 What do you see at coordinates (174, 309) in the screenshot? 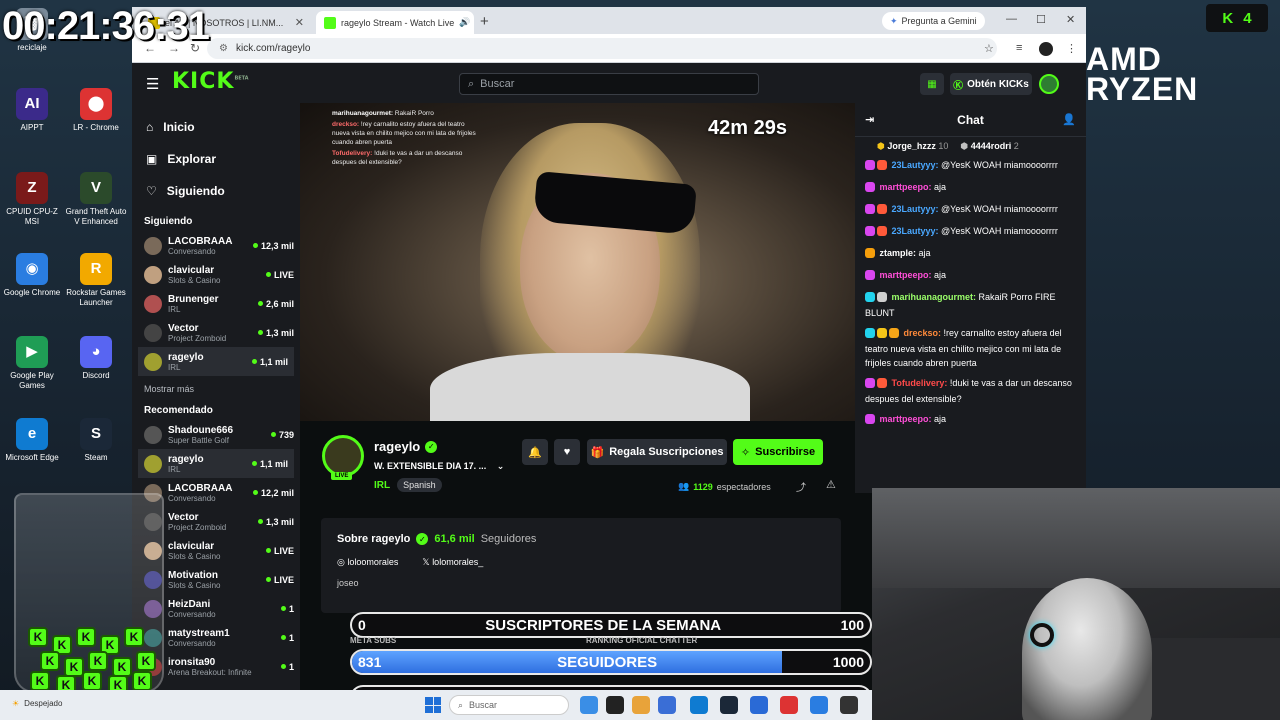
I see `channel-category: IRL` at bounding box center [174, 309].